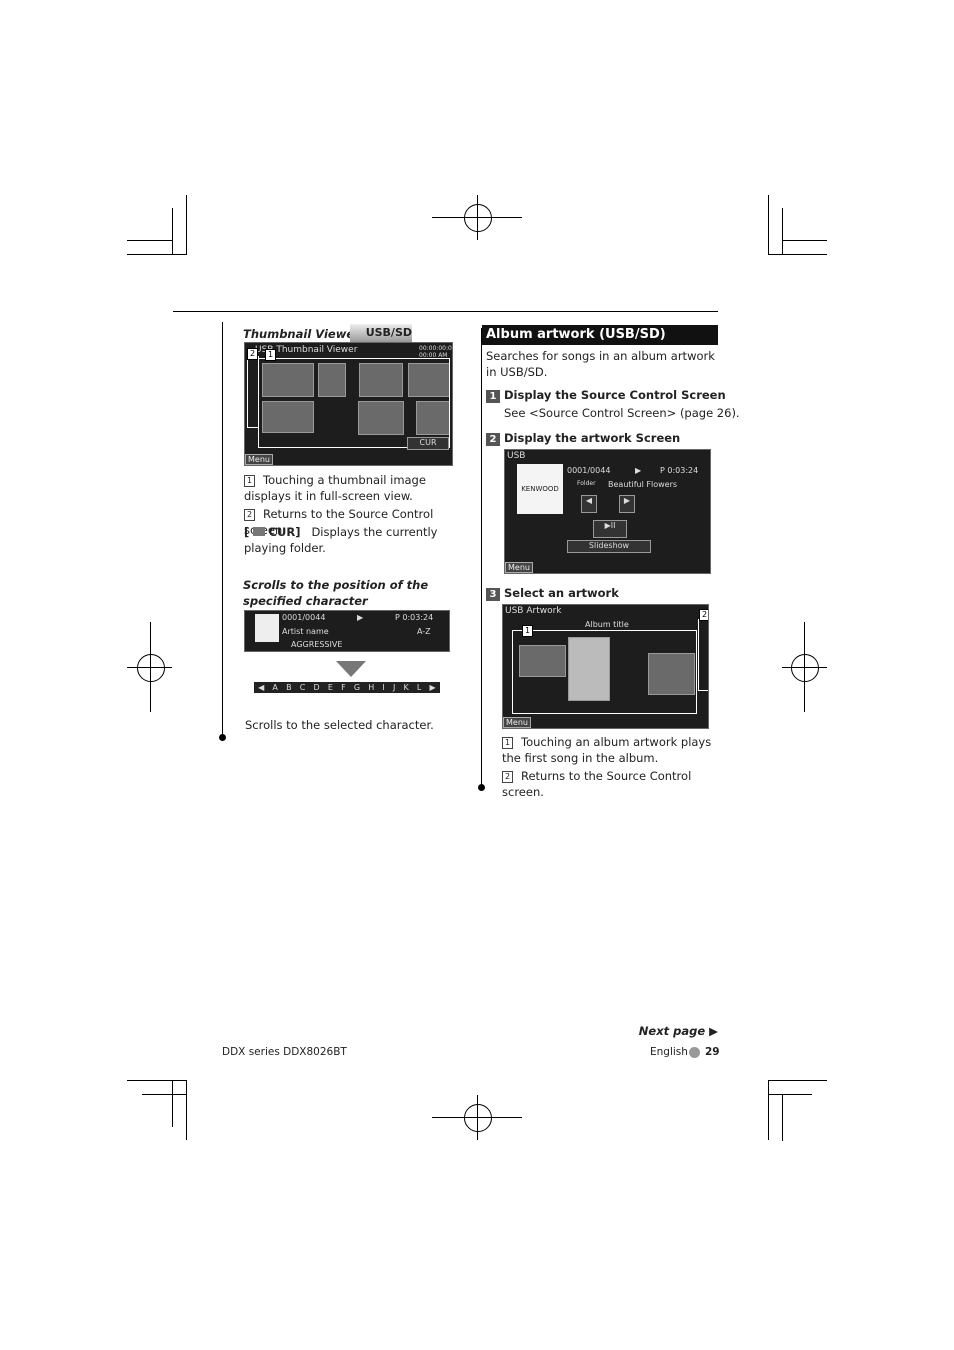  Describe the element at coordinates (339, 725) in the screenshot. I see `scroll-caption: Scrolls to the selected character.` at that location.